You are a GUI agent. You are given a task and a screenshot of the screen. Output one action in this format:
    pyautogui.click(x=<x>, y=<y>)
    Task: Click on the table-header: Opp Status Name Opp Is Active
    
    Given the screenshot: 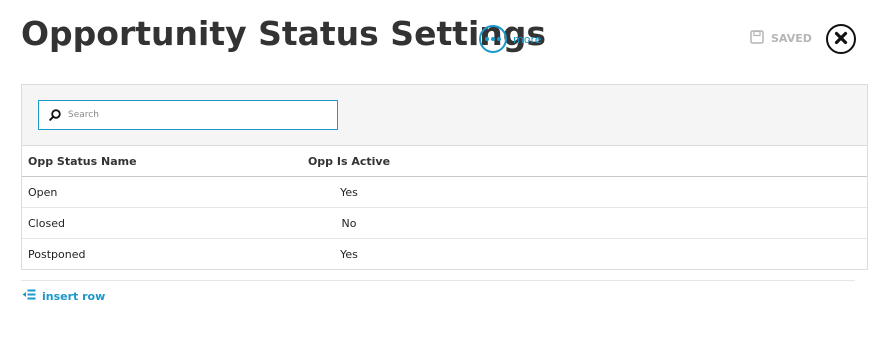 What is the action you would take?
    pyautogui.click(x=444, y=161)
    